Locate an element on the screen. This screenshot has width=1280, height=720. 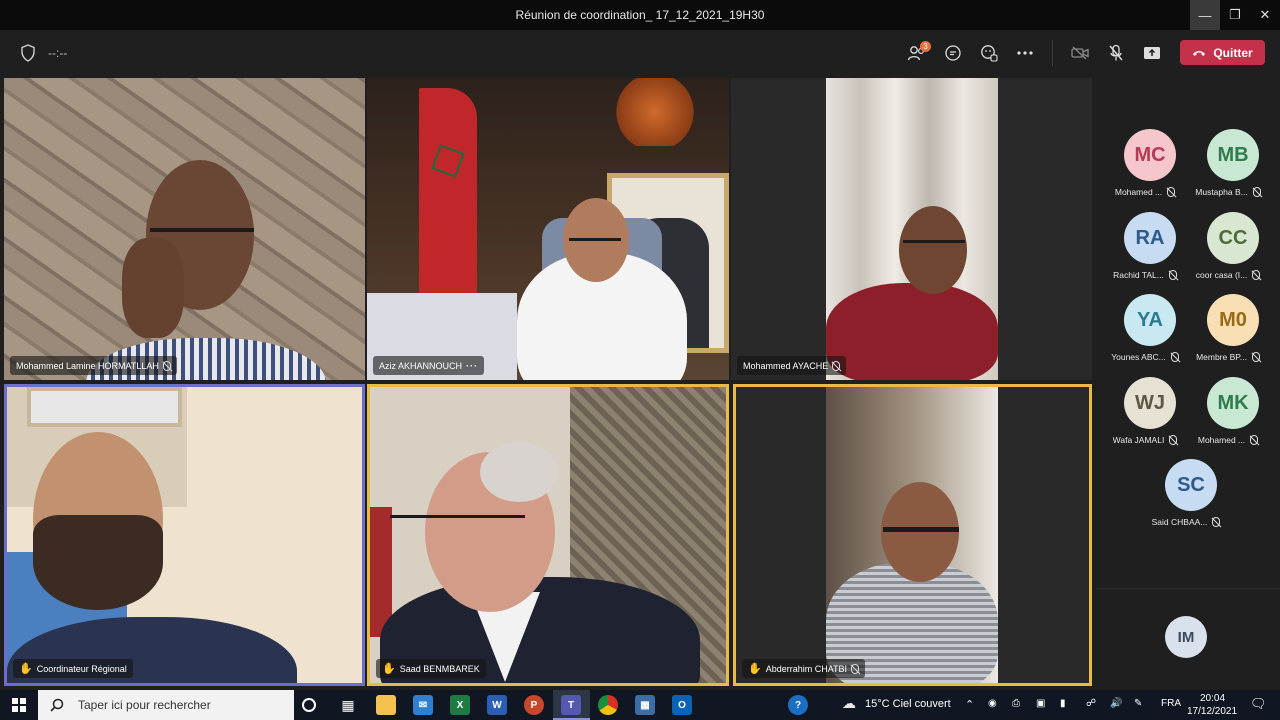
avatar: SC is located at coordinates (1191, 485).